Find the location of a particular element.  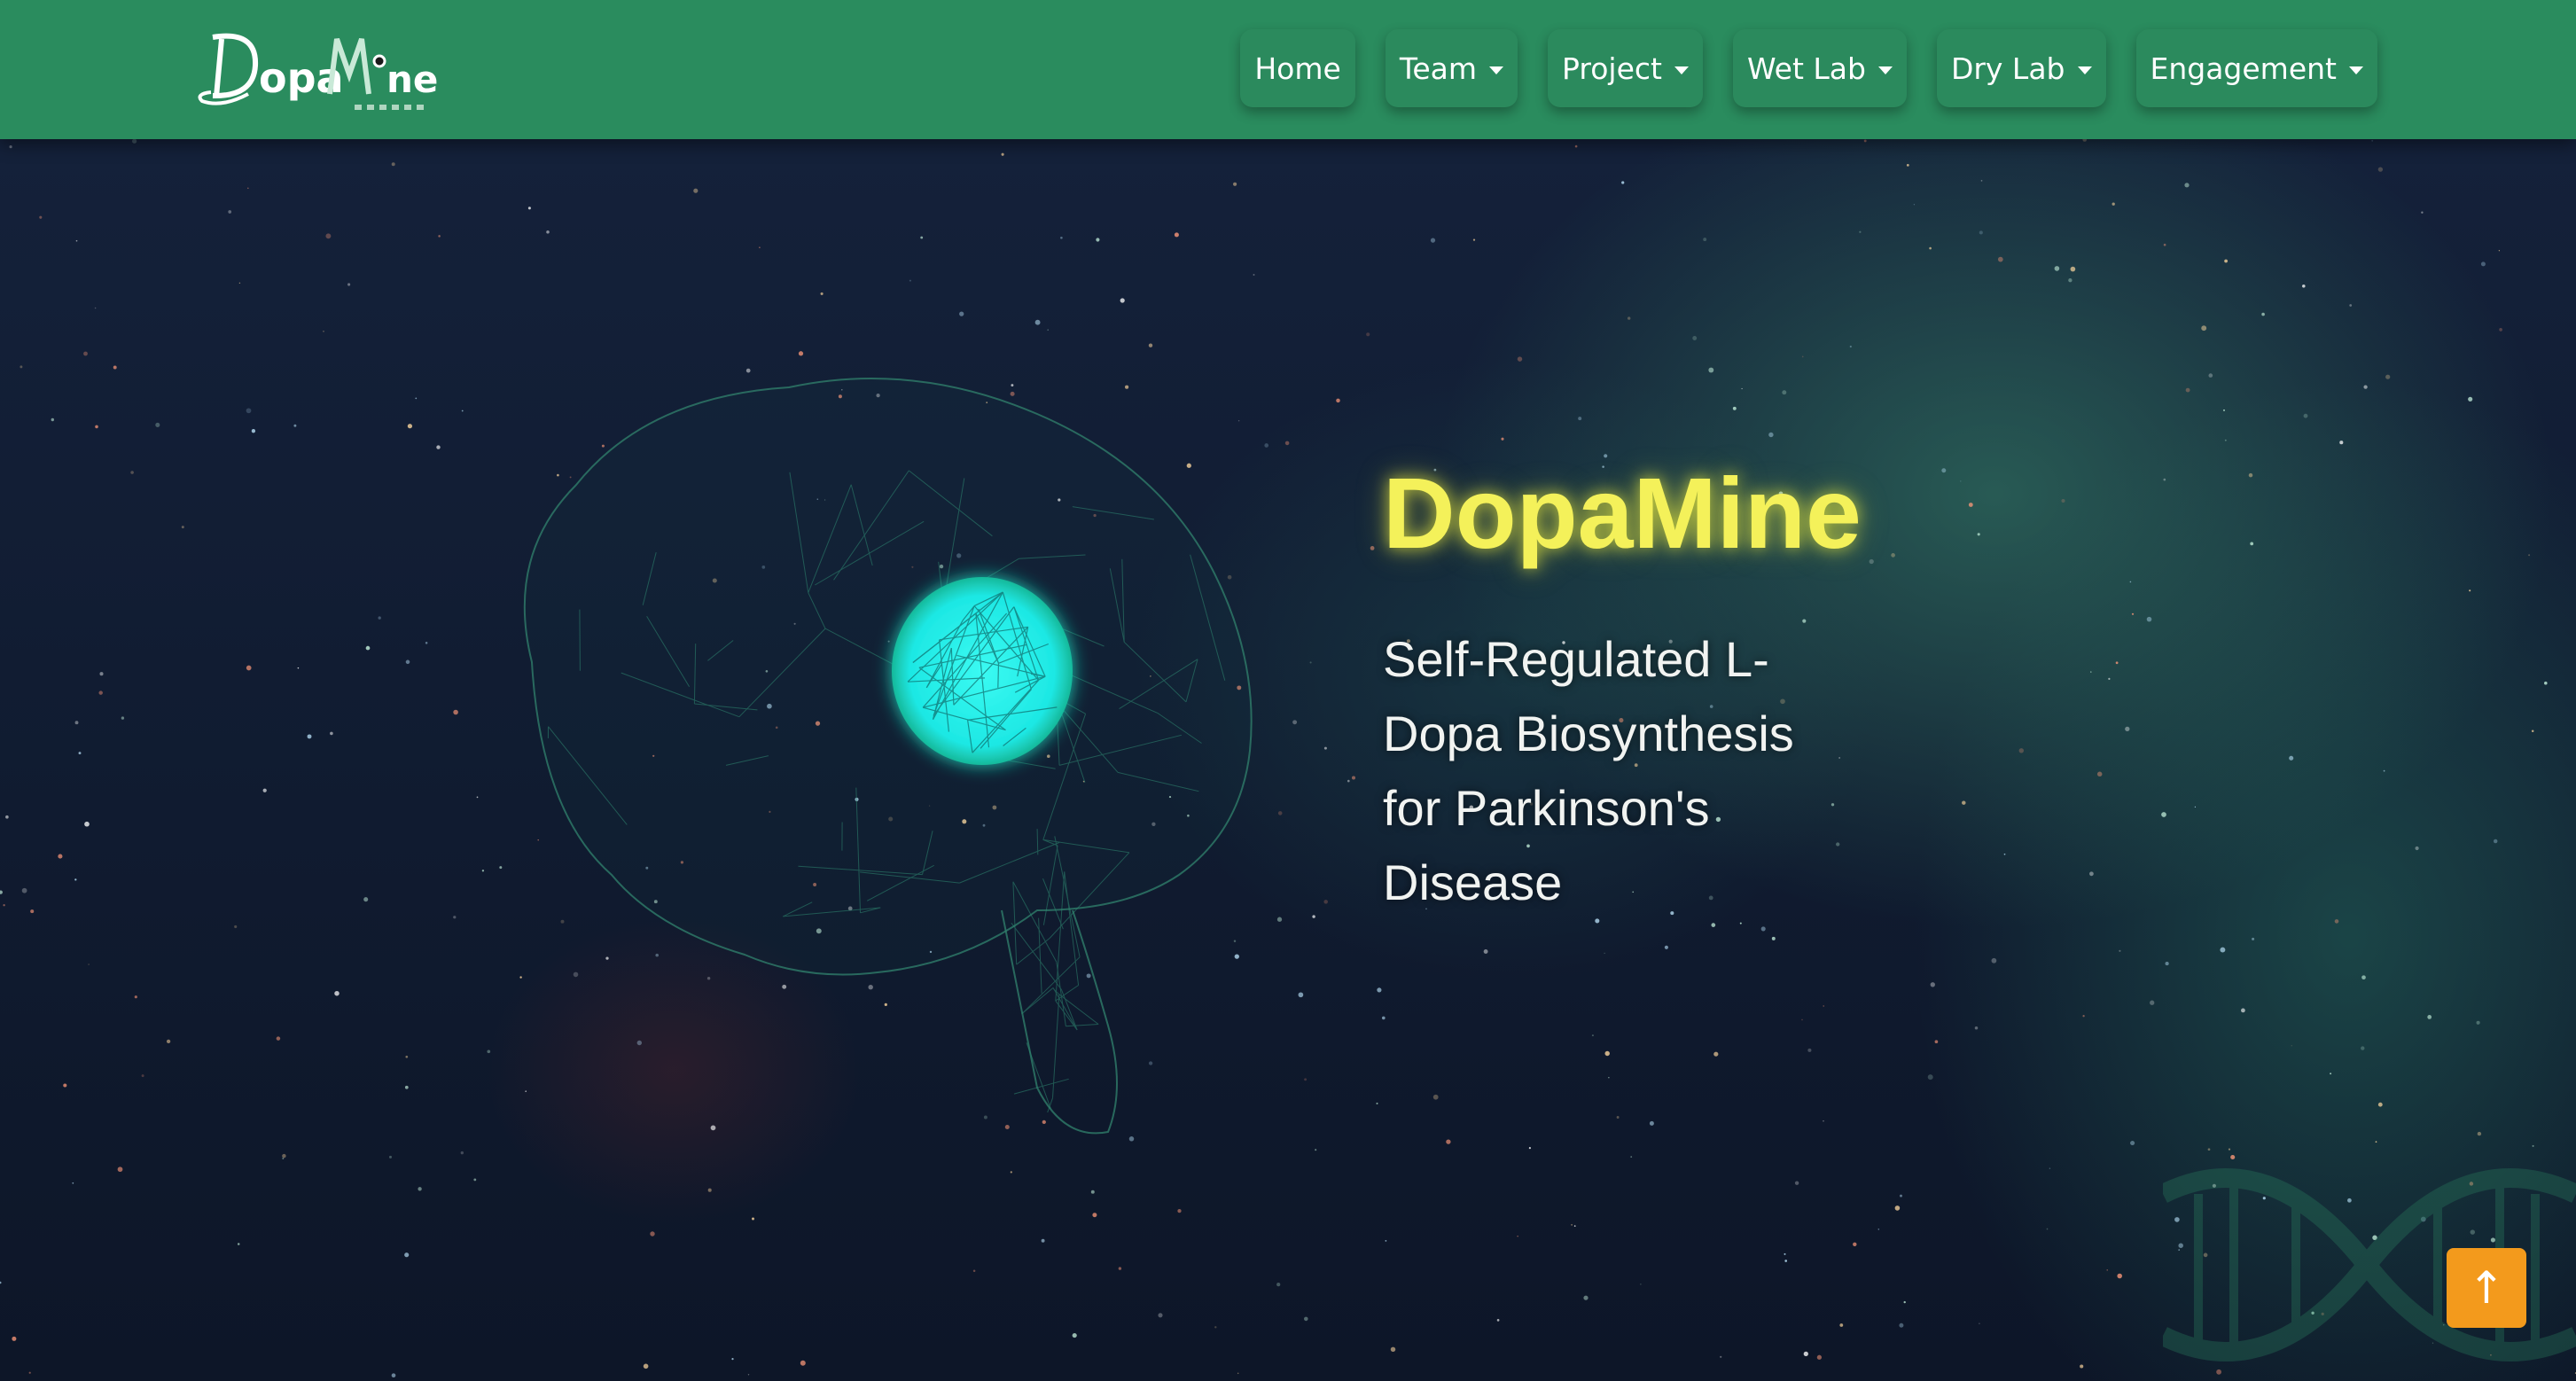

nav-dry-lab: Dry Lab is located at coordinates (2021, 68).